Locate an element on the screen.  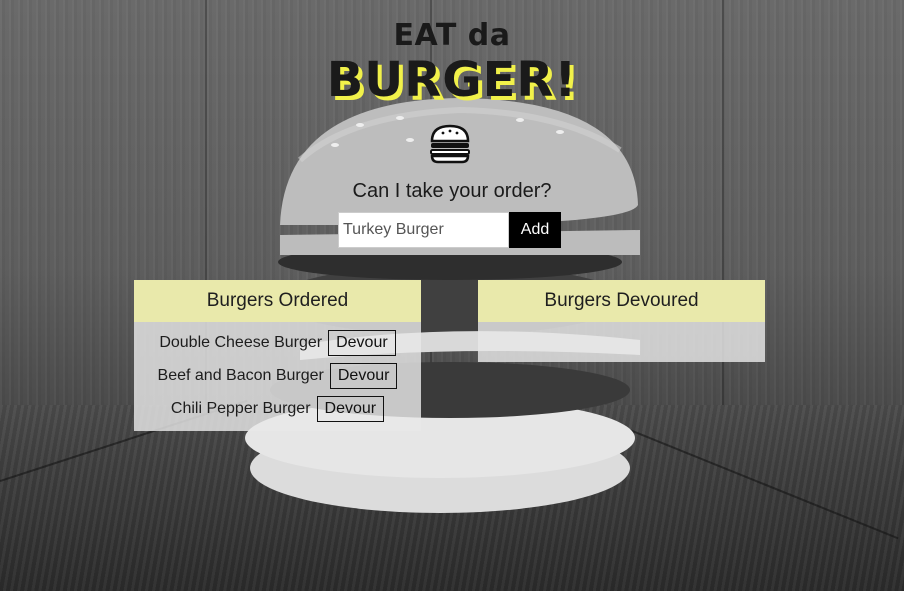
order-form: Add is located at coordinates (449, 230).